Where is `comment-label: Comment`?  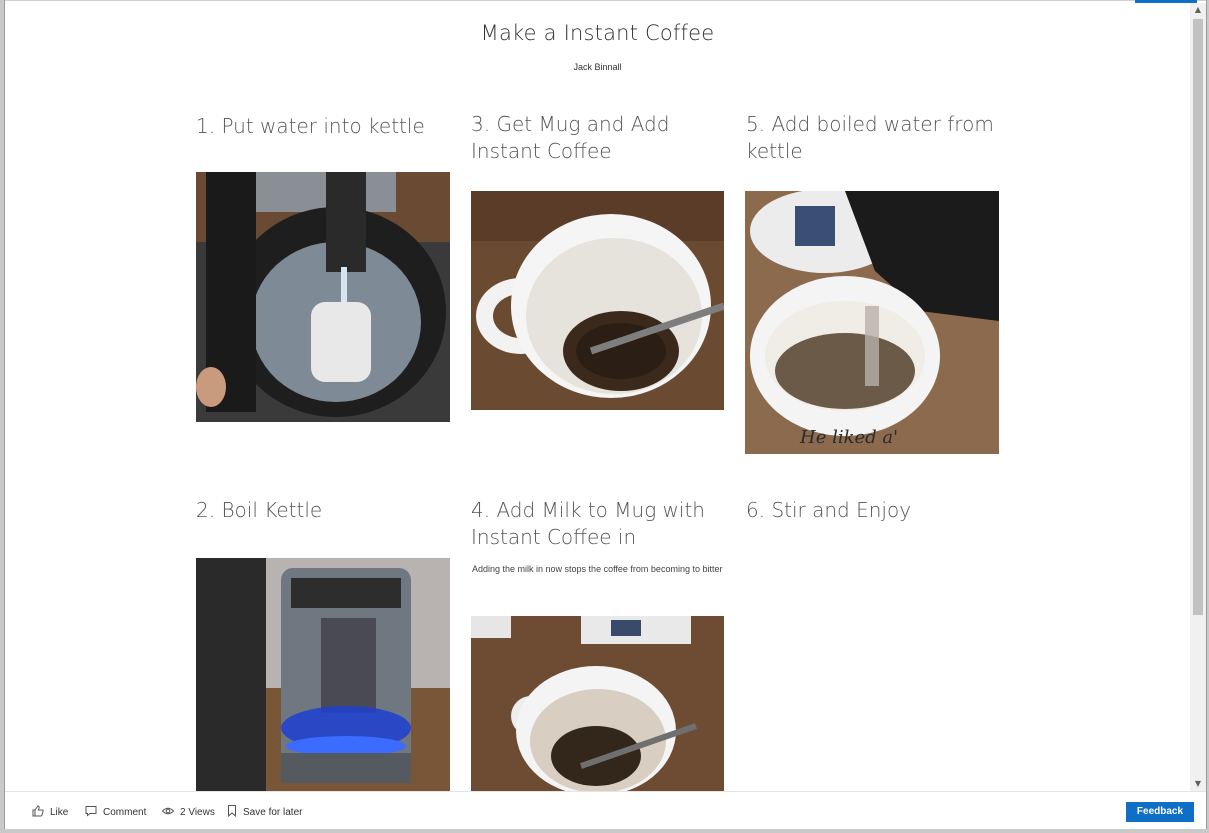 comment-label: Comment is located at coordinates (125, 812).